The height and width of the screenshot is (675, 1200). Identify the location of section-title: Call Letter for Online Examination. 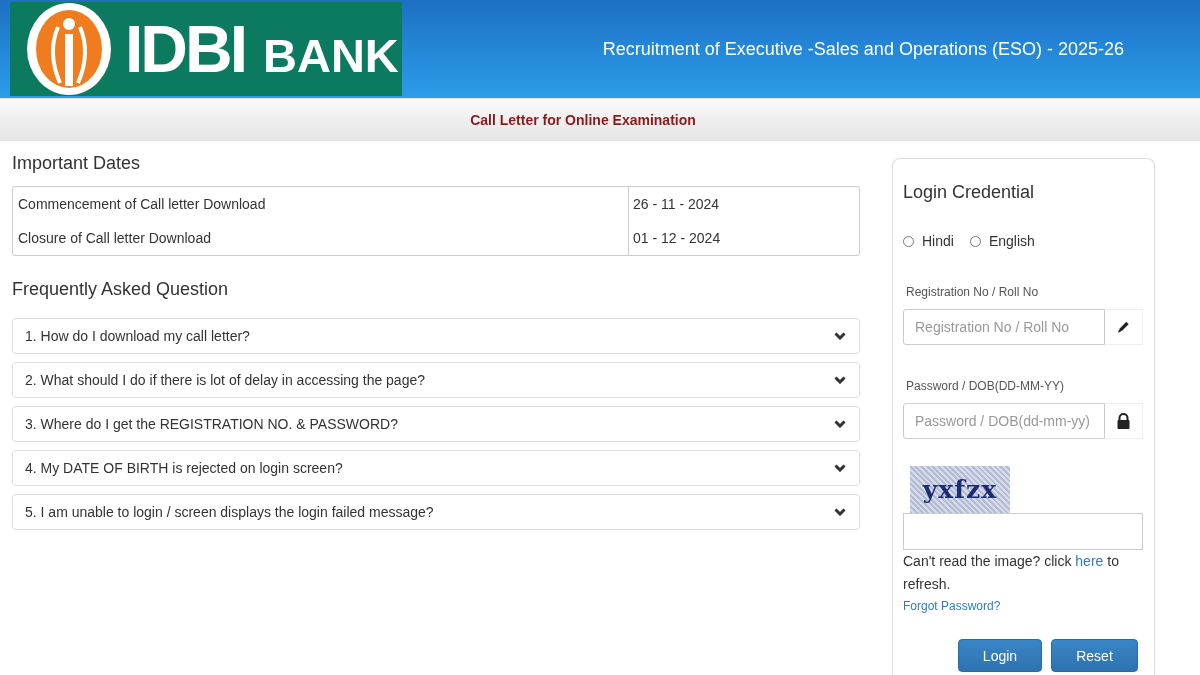
(583, 120).